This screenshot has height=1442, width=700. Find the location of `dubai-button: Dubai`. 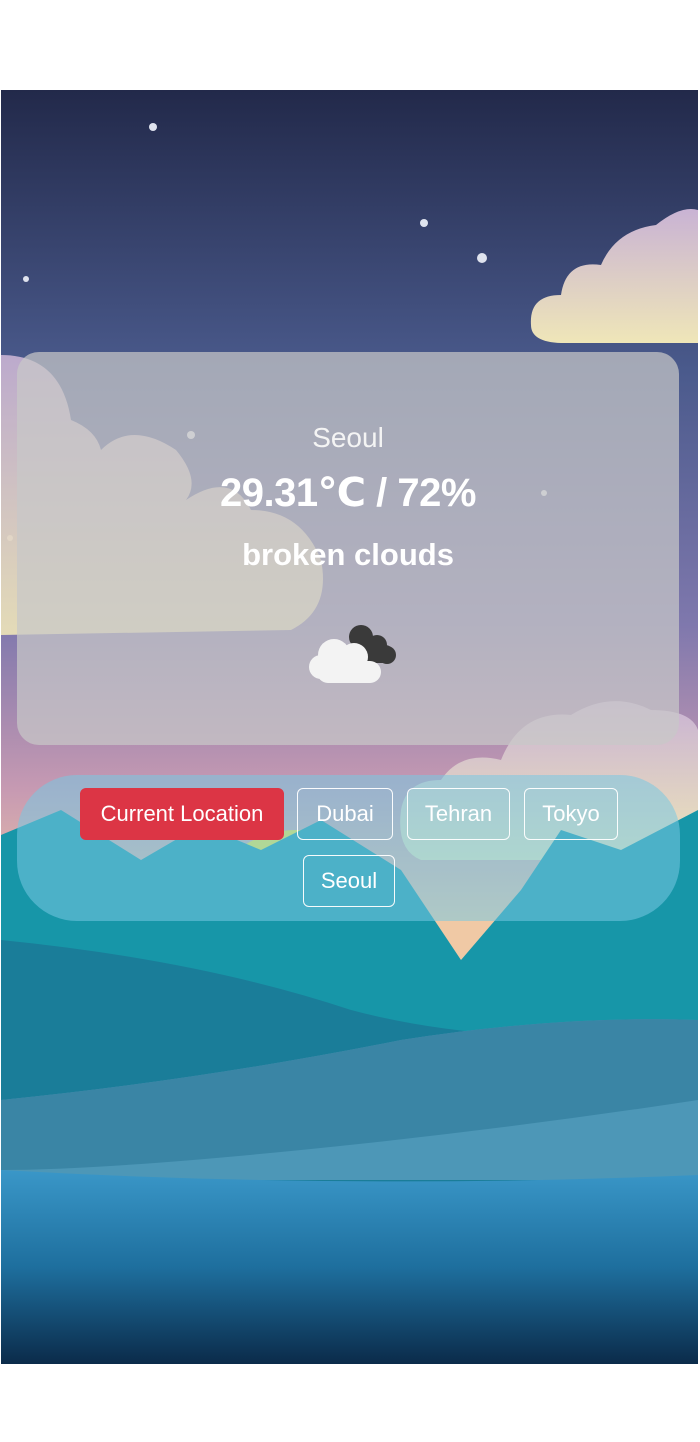

dubai-button: Dubai is located at coordinates (345, 814).